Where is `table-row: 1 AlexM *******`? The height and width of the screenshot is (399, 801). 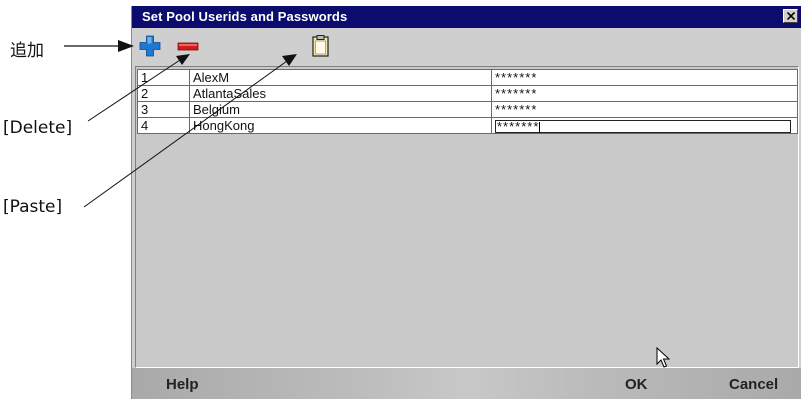 table-row: 1 AlexM ******* is located at coordinates (467, 77).